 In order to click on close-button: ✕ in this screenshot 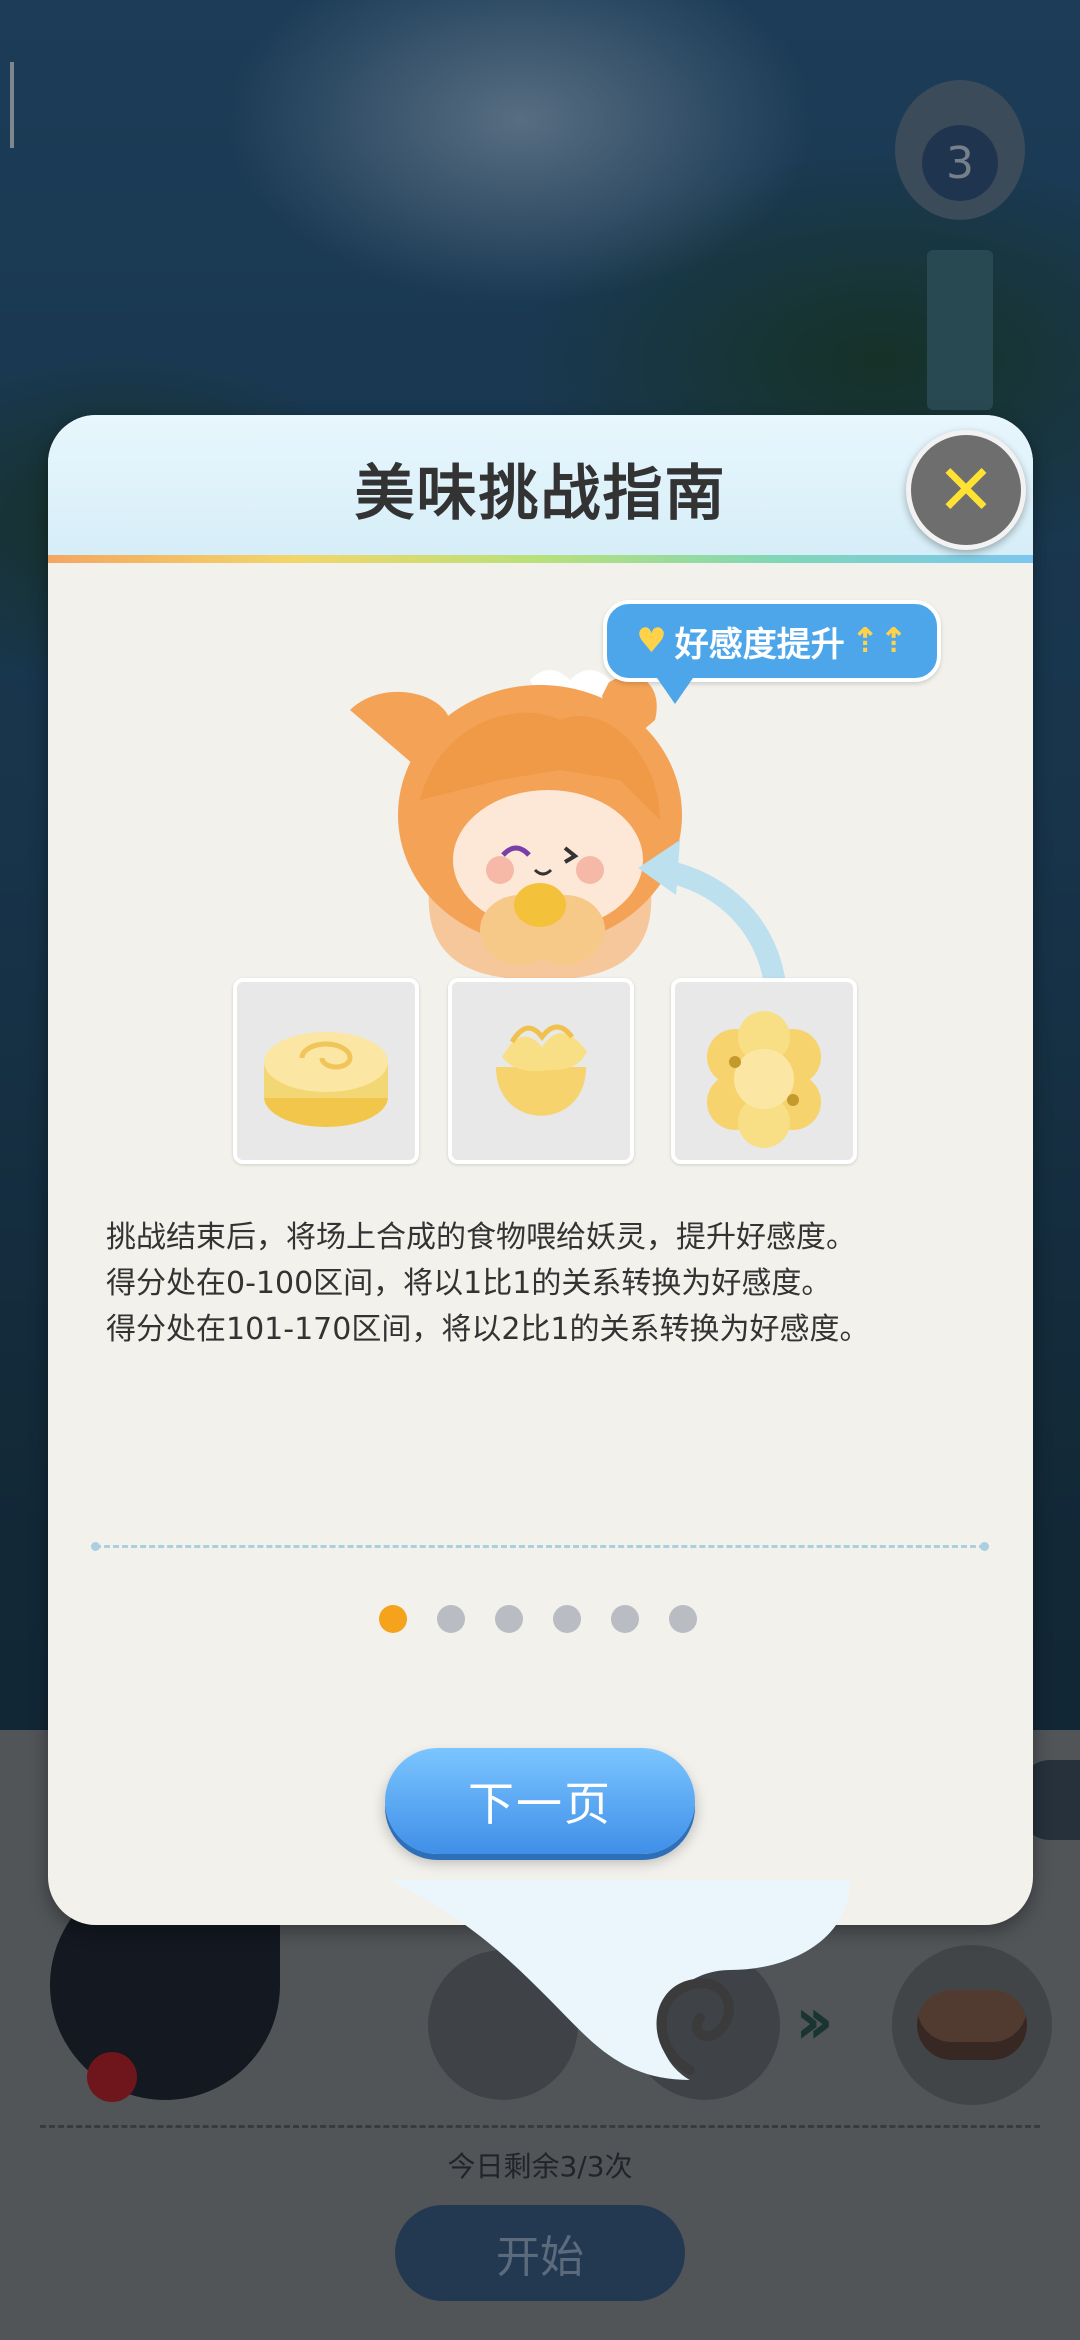, I will do `click(966, 490)`.